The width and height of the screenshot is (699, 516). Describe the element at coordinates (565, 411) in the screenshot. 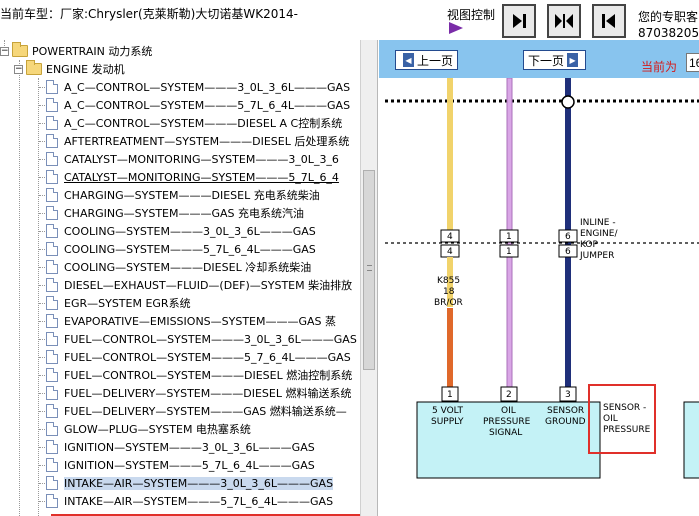

I see `pin3-label-1: SENSOR` at that location.